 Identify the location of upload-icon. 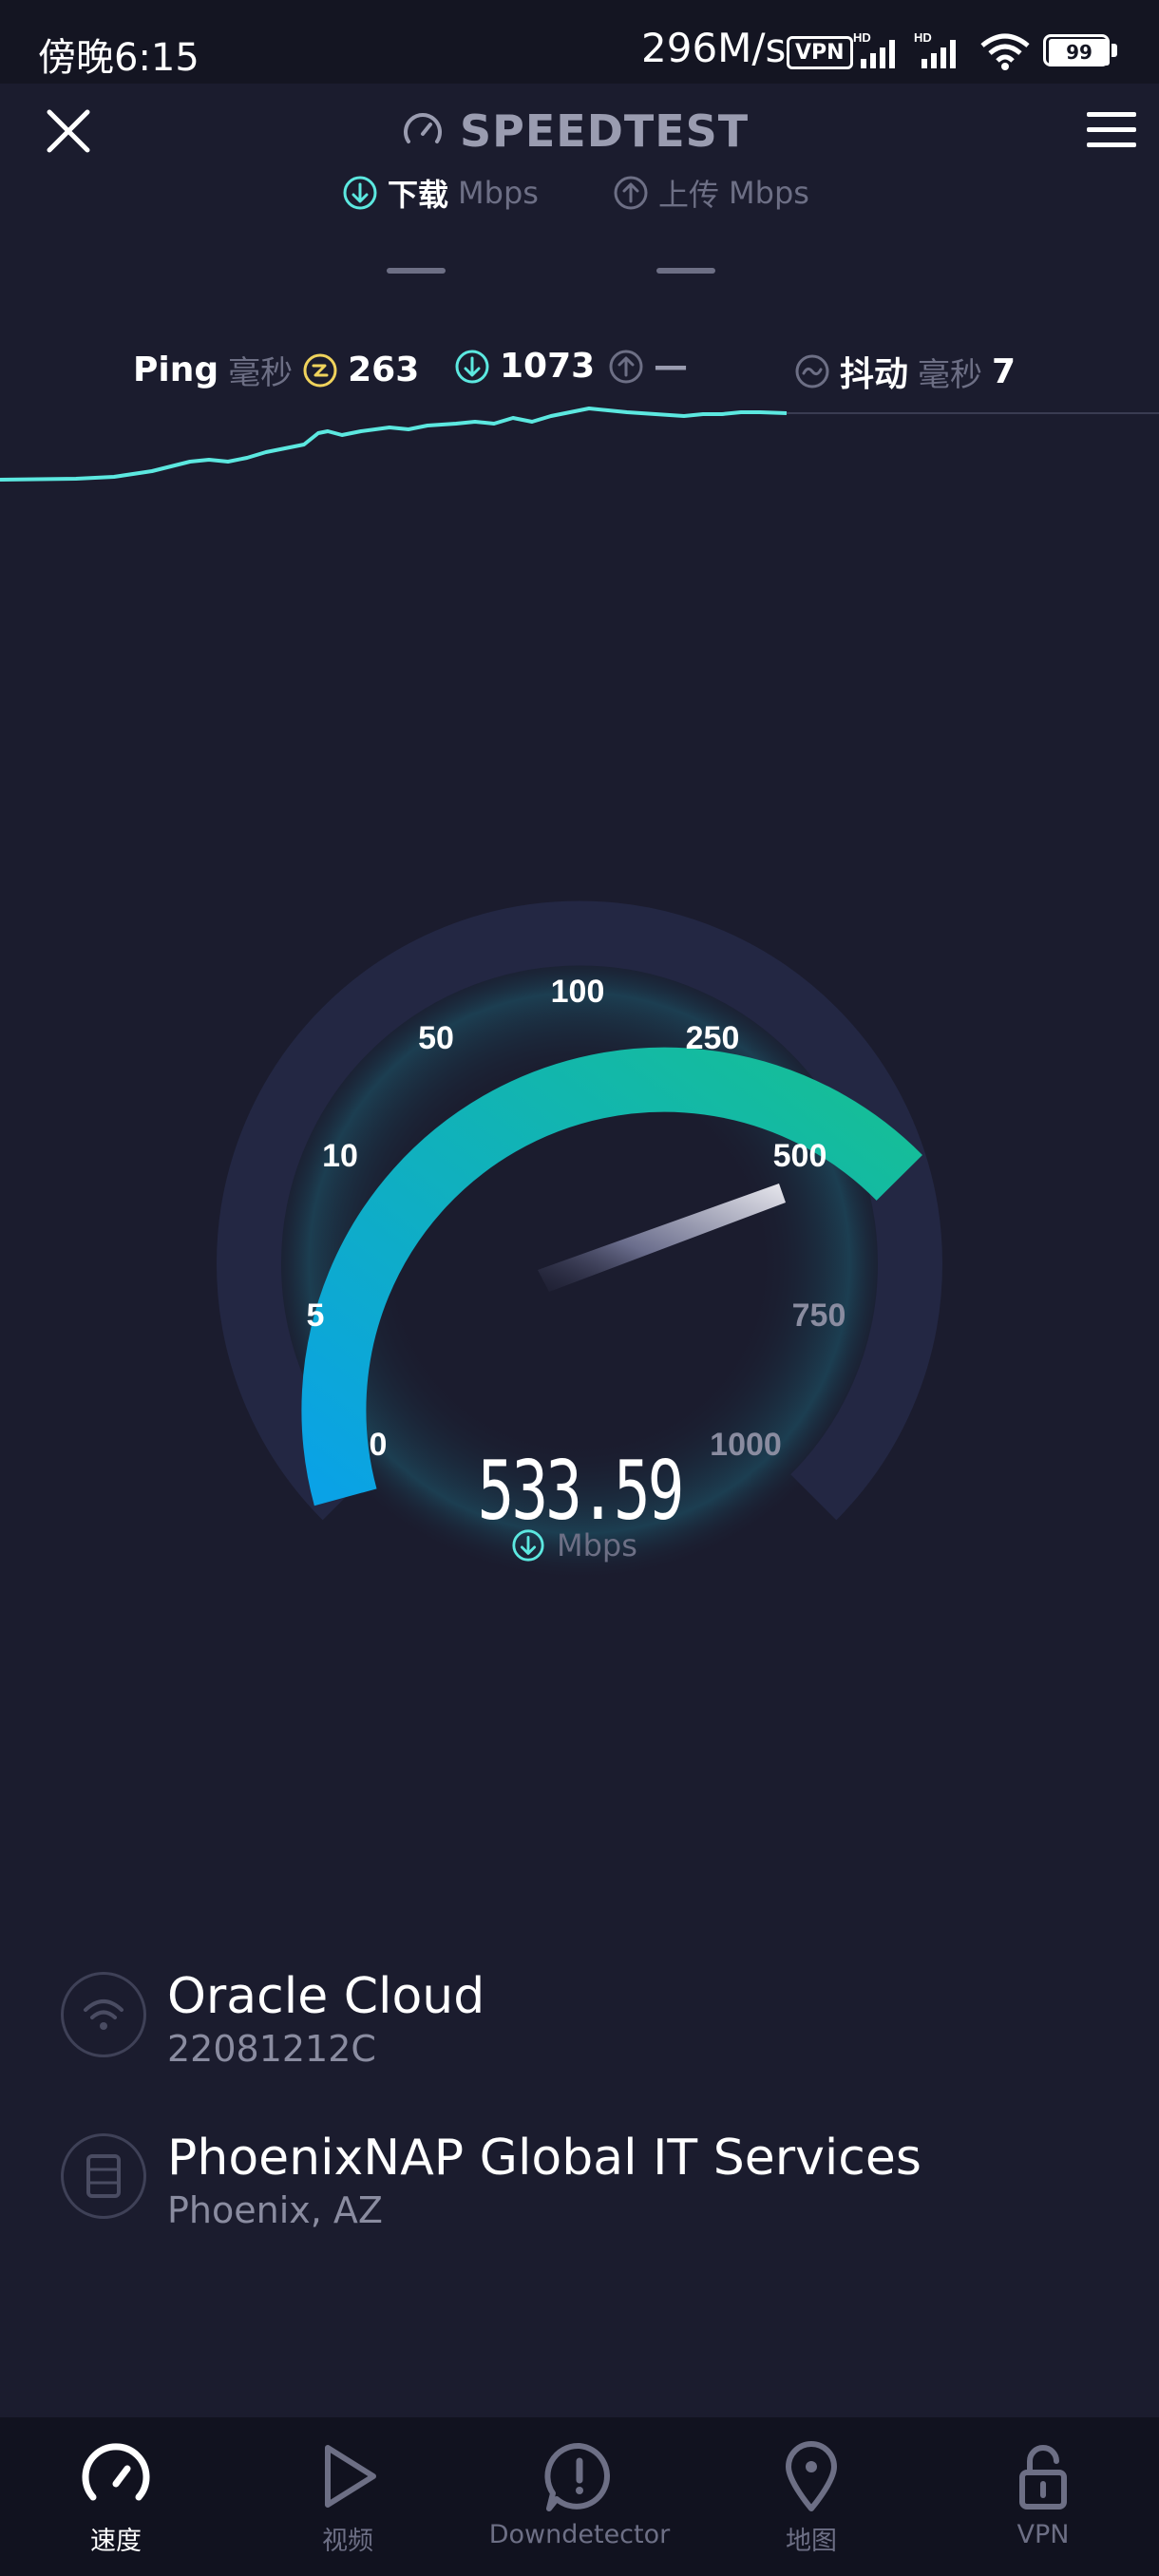
(631, 193).